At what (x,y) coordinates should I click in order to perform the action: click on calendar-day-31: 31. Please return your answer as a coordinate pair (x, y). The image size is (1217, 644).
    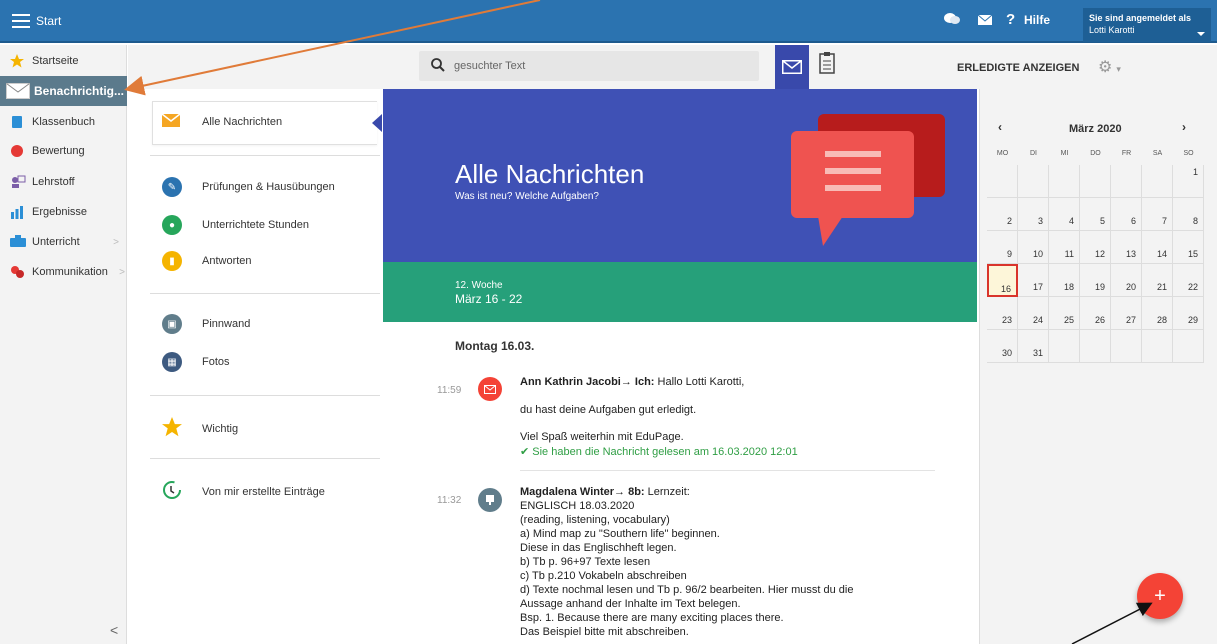
    Looking at the image, I should click on (1033, 346).